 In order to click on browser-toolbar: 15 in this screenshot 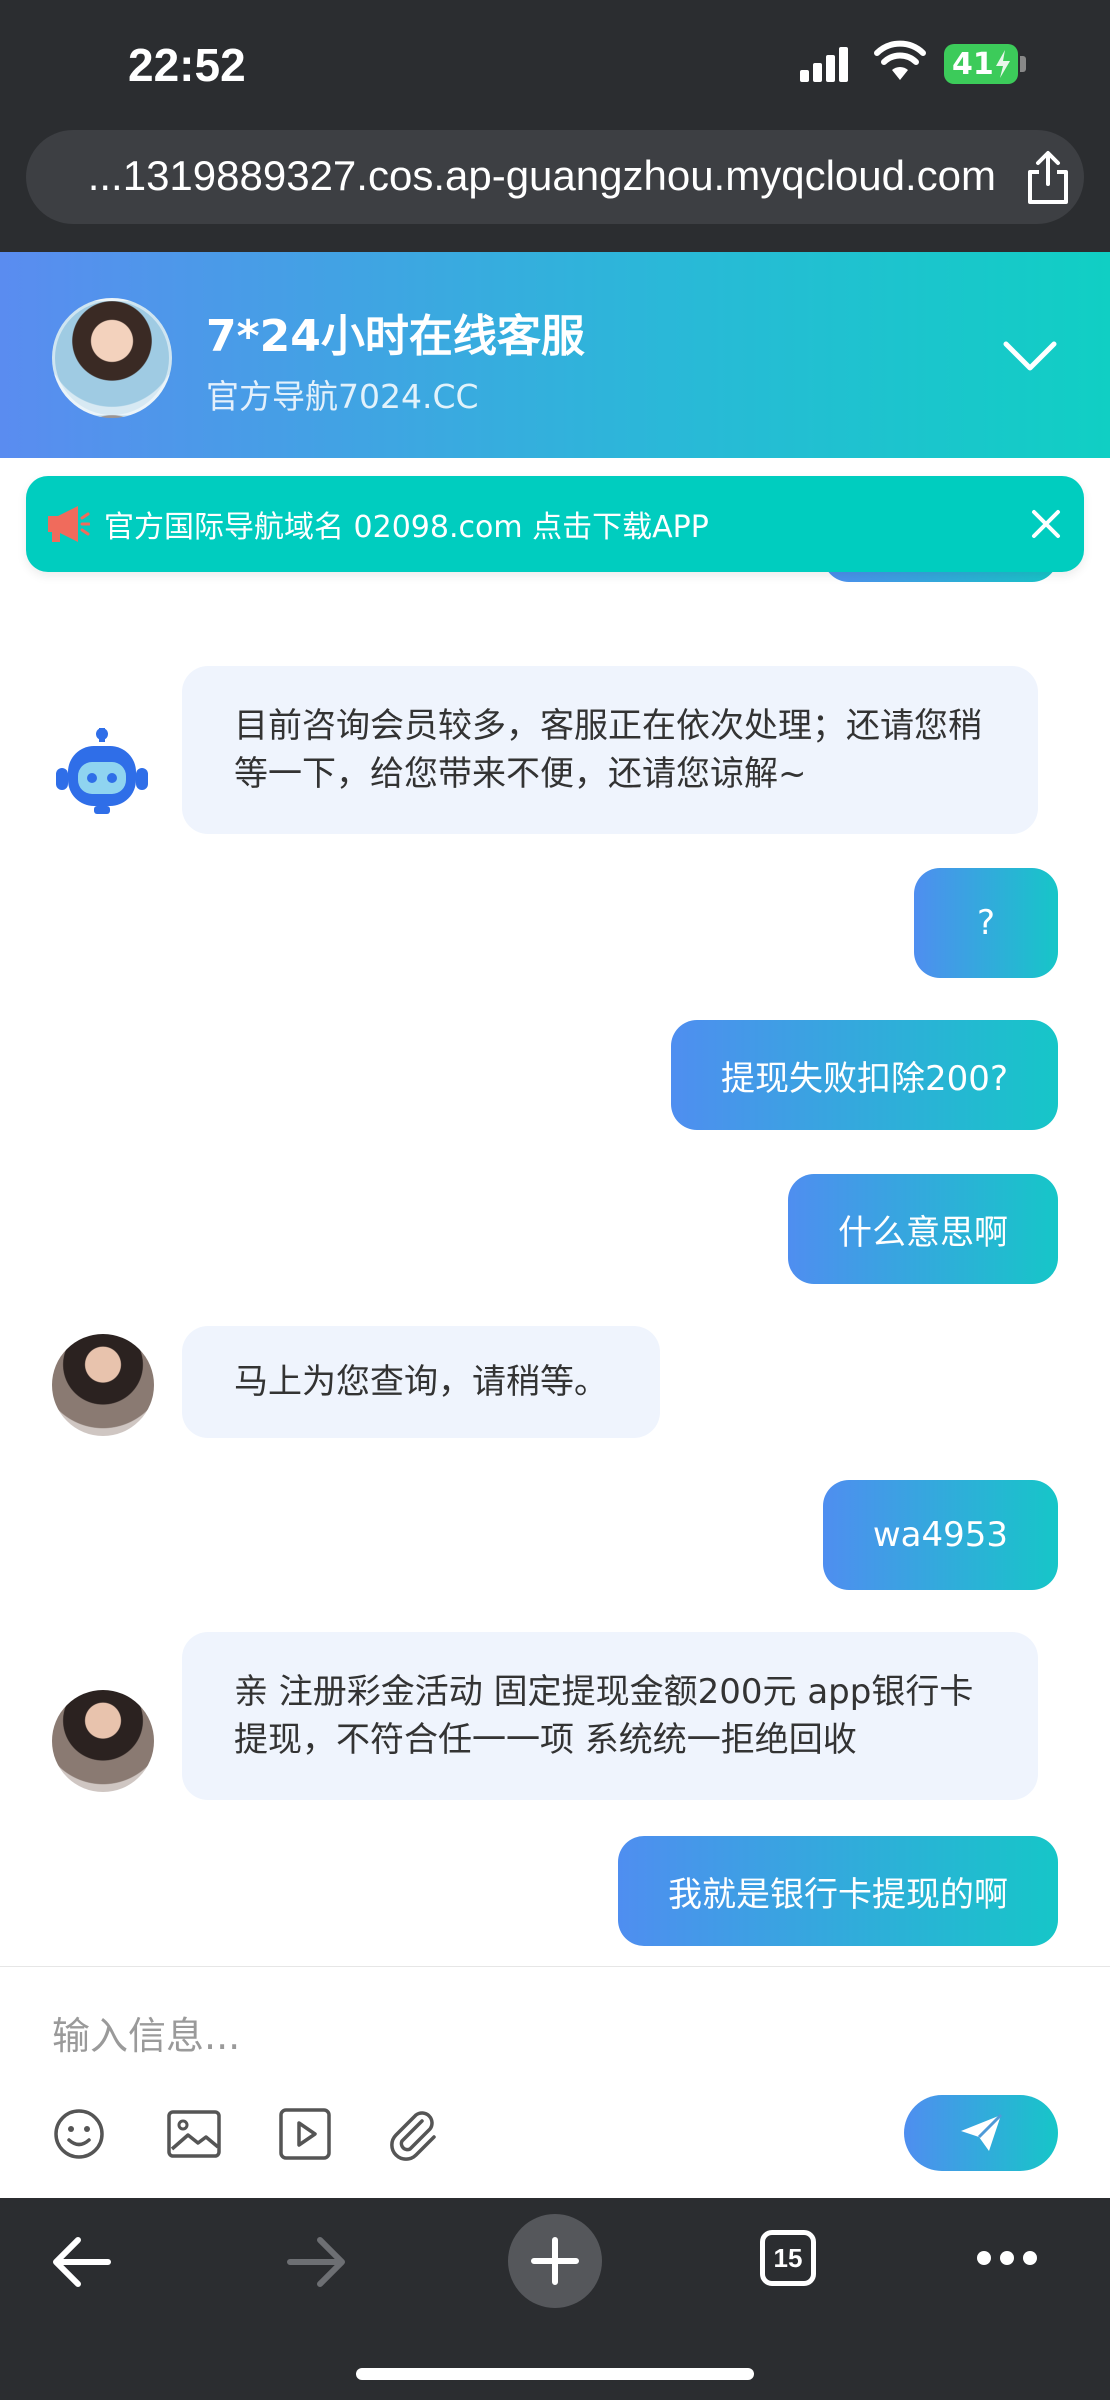, I will do `click(555, 2299)`.